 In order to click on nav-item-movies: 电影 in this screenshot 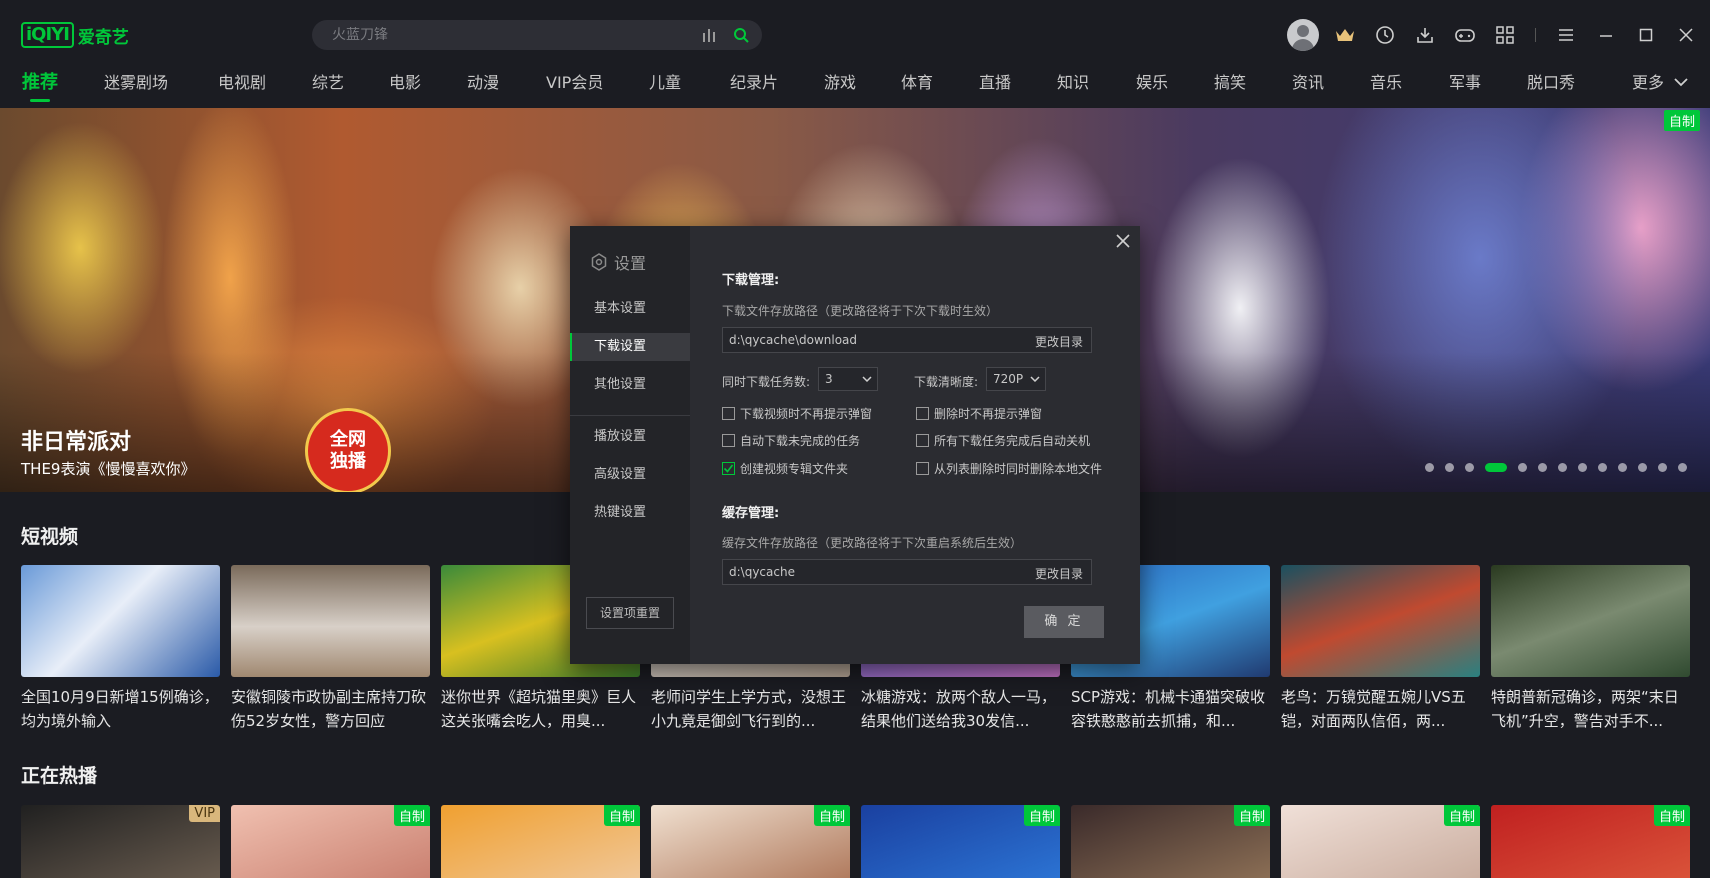, I will do `click(428, 88)`.